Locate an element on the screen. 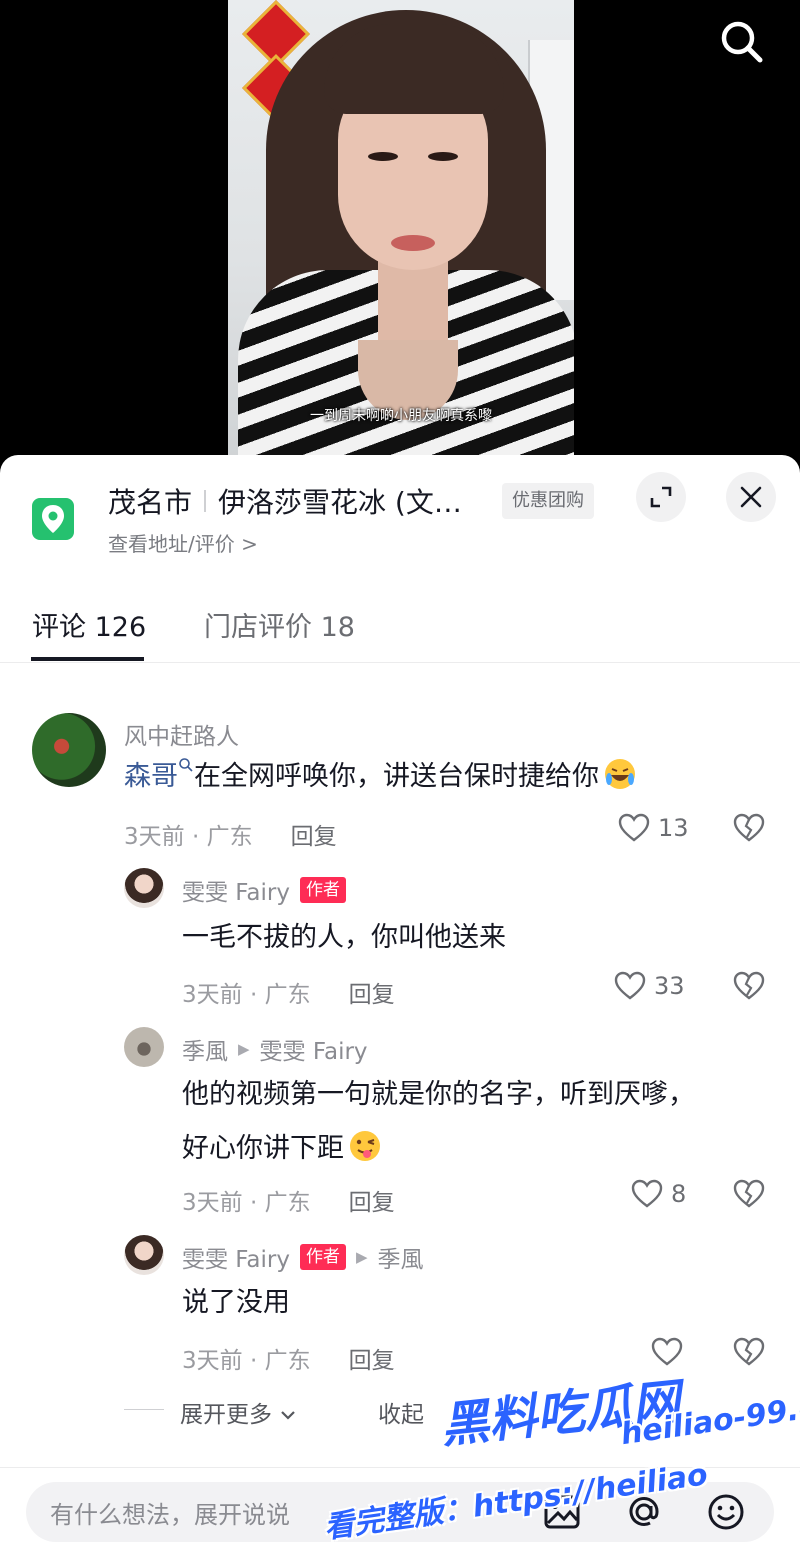 The height and width of the screenshot is (1556, 800). comment-text: 森哥 在全网呼唤你，讲送台保时捷给你 is located at coordinates (380, 777).